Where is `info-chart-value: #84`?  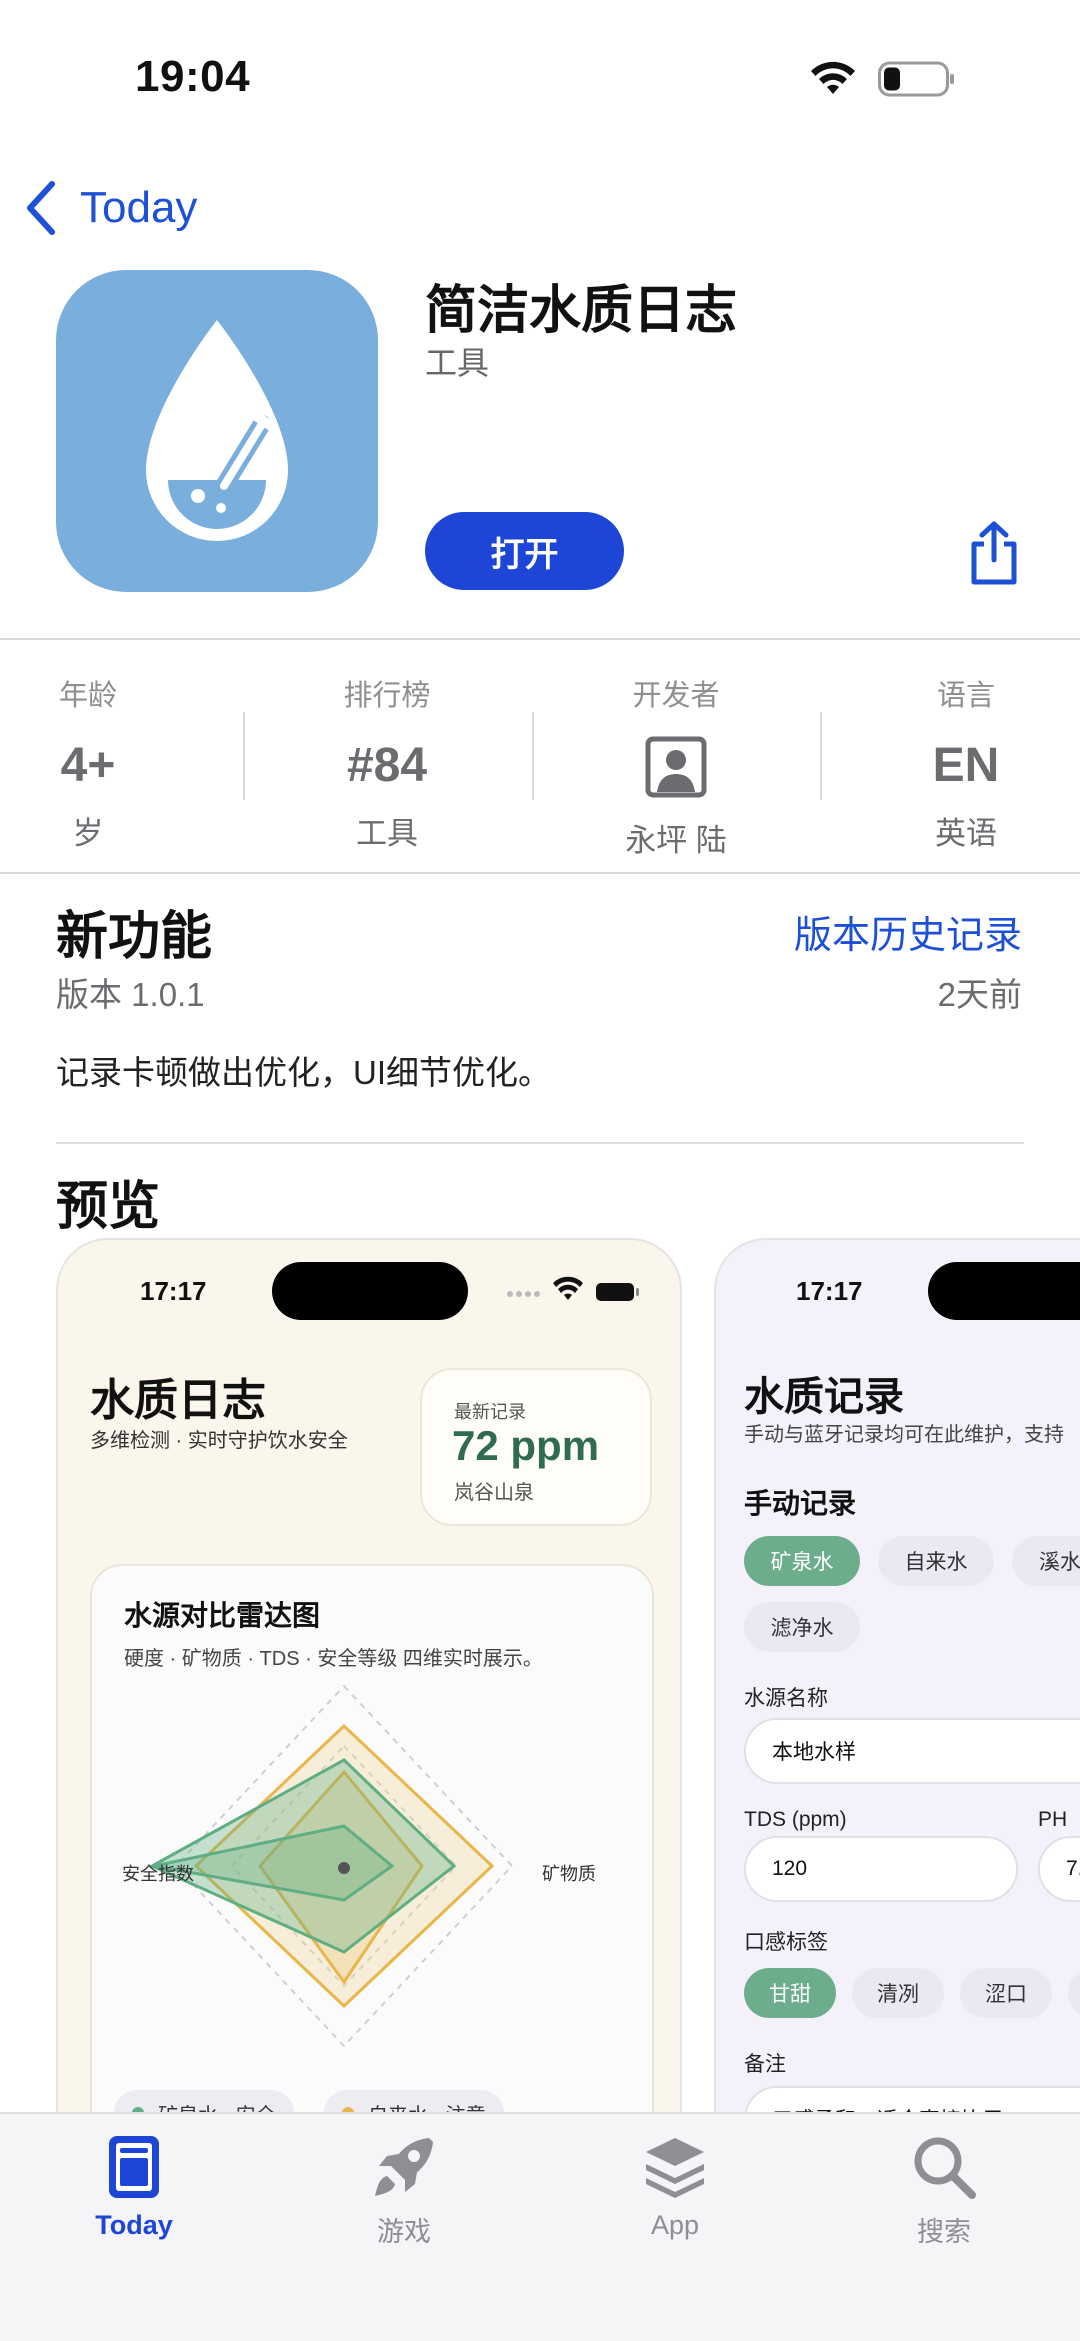
info-chart-value: #84 is located at coordinates (387, 765).